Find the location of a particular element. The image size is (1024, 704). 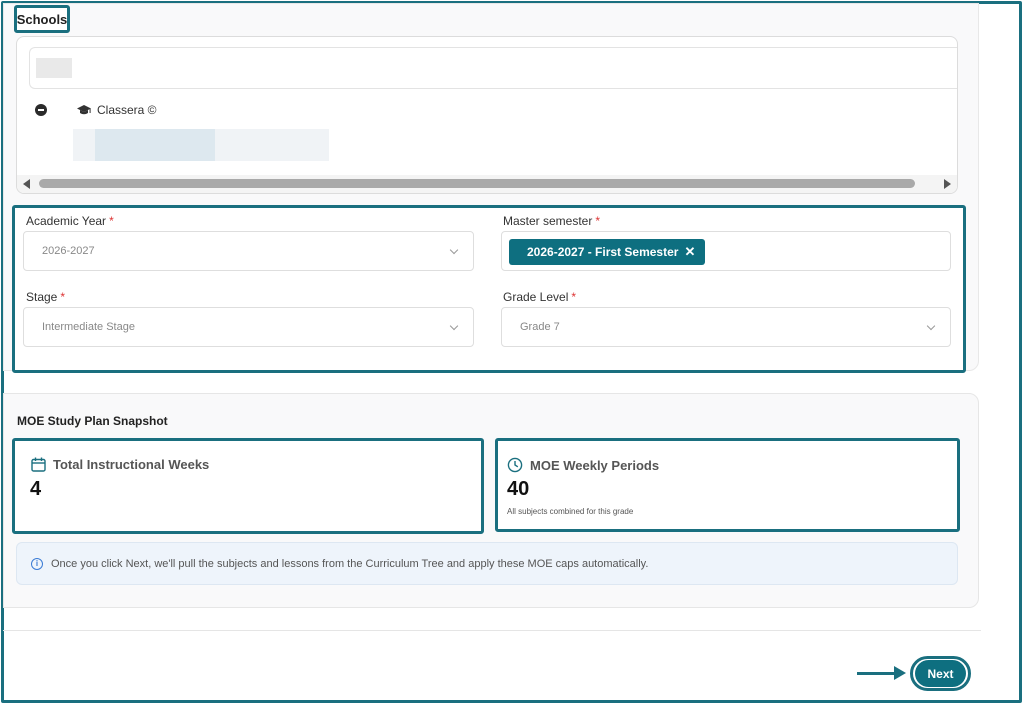

academic-year-label: Academic Year * is located at coordinates (70, 221).